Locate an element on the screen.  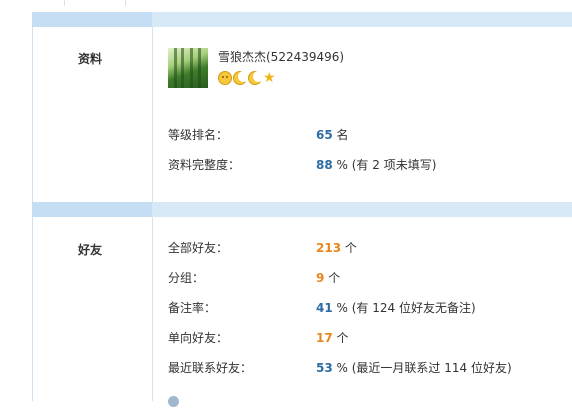
completeness-suffix: % (有 2 项未填写) is located at coordinates (386, 165).